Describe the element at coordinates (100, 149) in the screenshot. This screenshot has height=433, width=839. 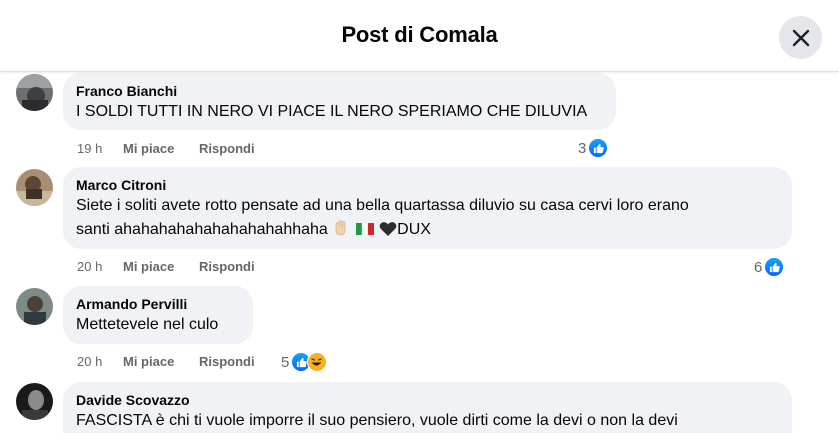
I see `comment-time: 19 h` at that location.